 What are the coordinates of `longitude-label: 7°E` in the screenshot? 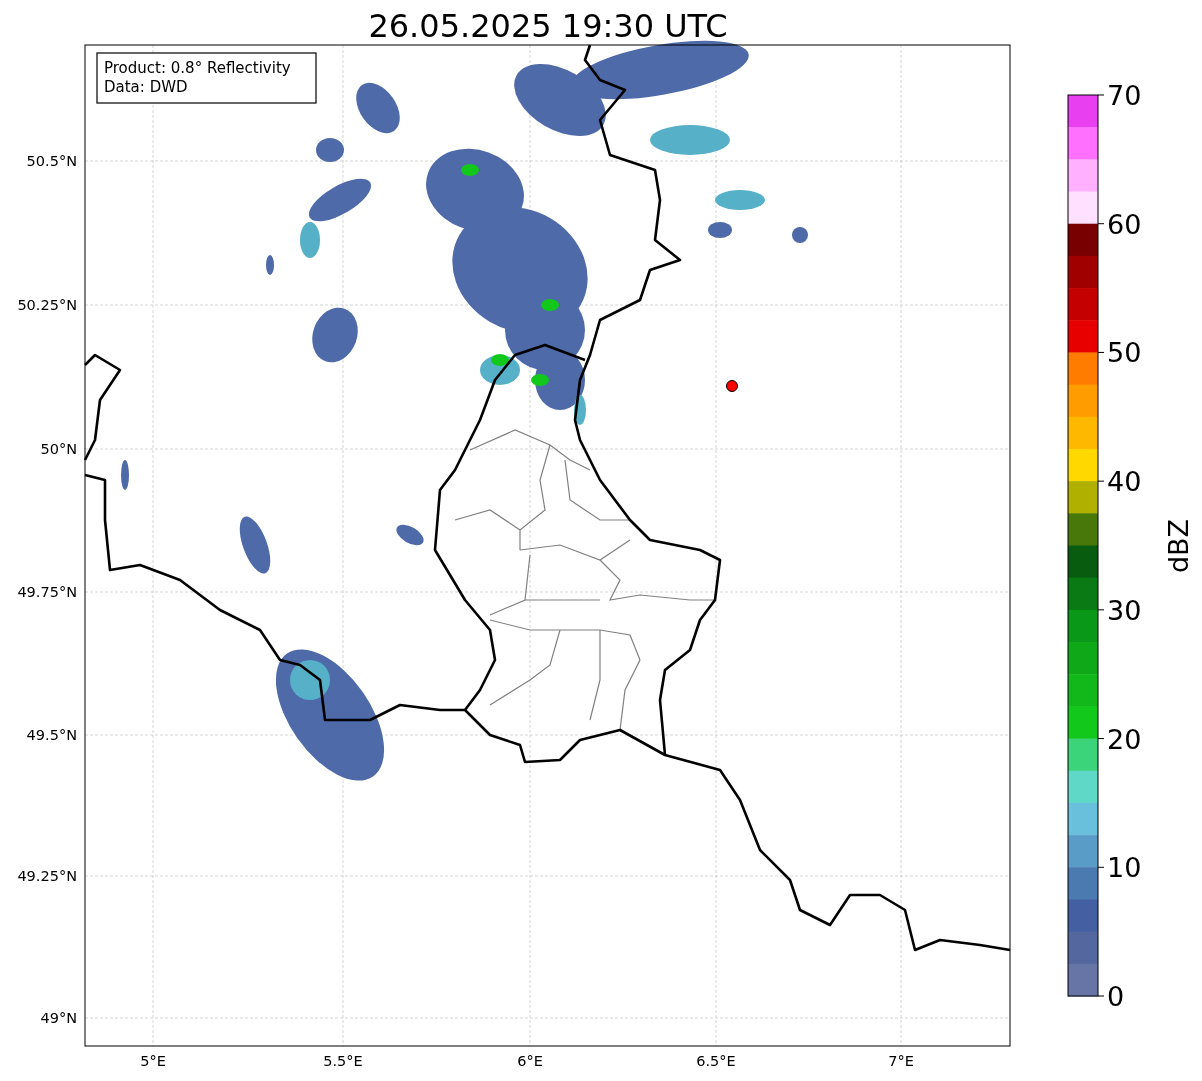 It's located at (901, 1061).